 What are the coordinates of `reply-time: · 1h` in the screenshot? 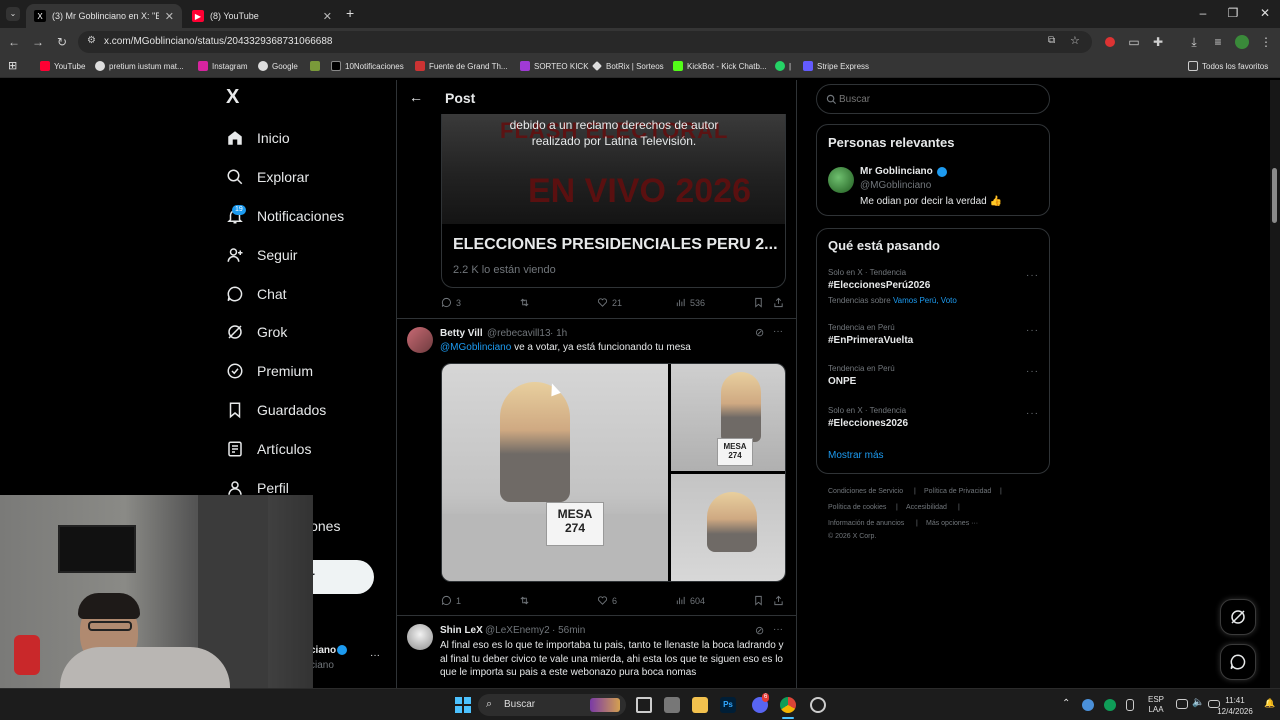 It's located at (558, 333).